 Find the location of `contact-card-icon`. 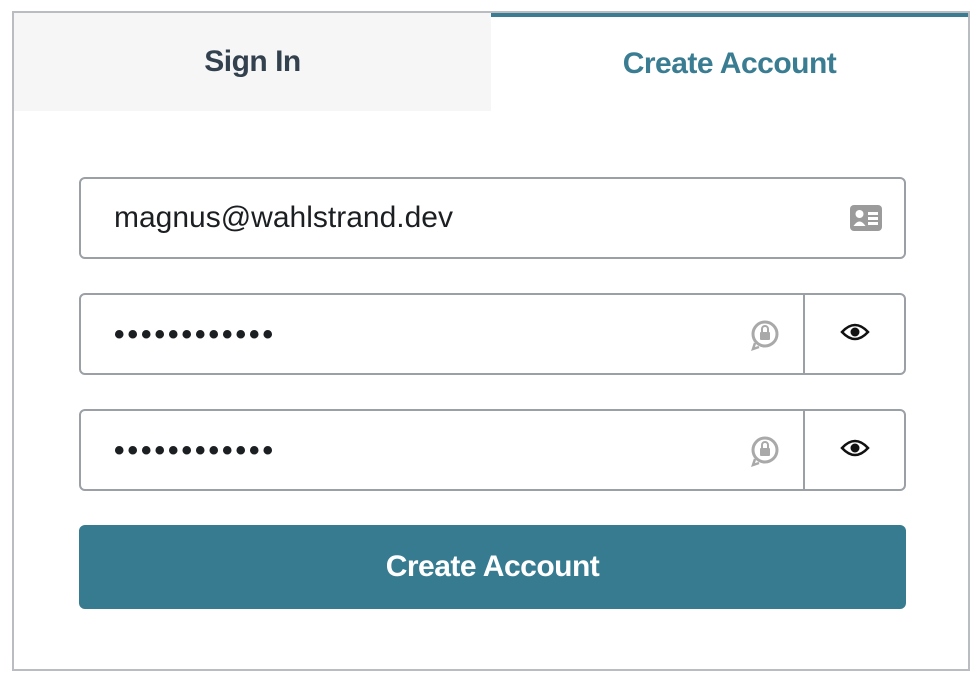

contact-card-icon is located at coordinates (866, 218).